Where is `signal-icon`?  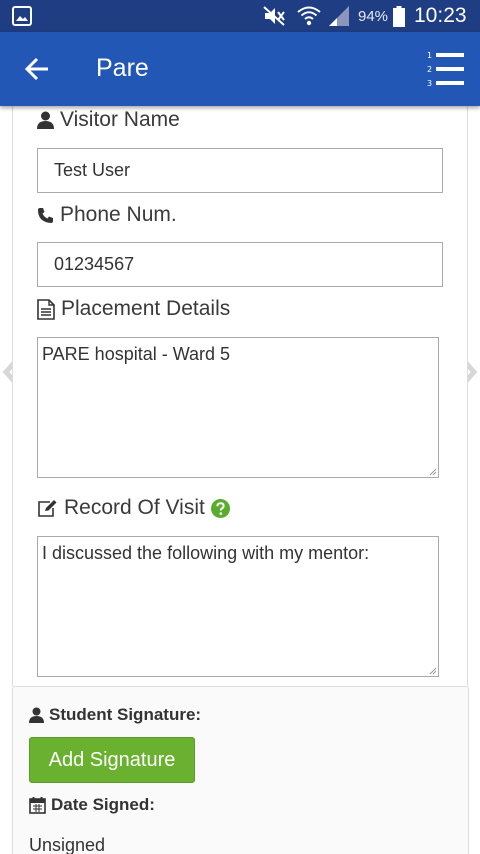
signal-icon is located at coordinates (339, 16).